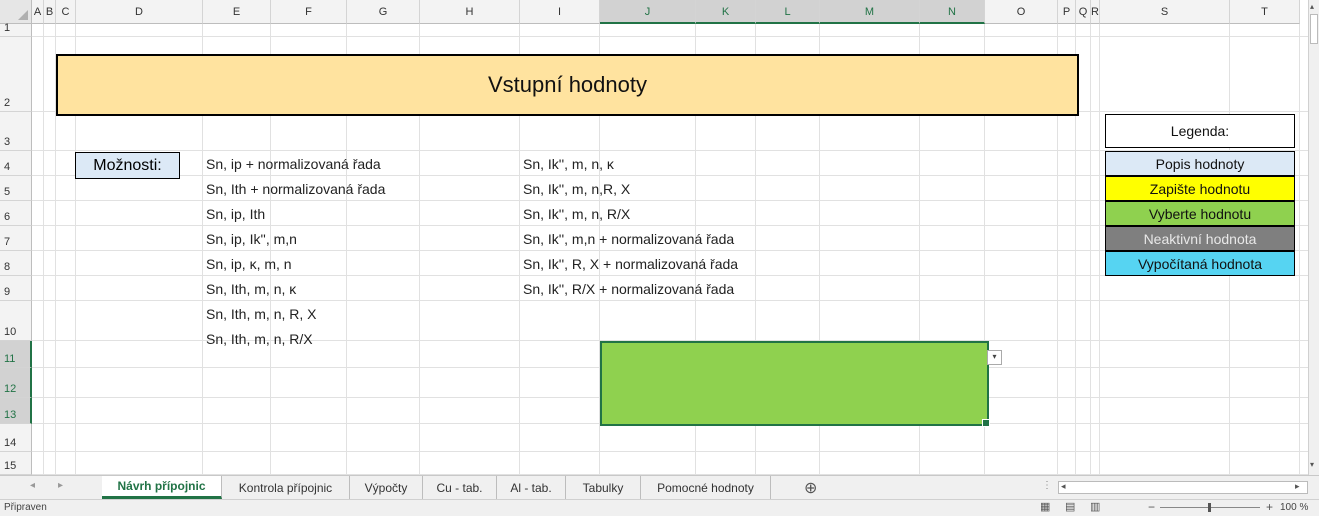  I want to click on column-header-e: E, so click(237, 12).